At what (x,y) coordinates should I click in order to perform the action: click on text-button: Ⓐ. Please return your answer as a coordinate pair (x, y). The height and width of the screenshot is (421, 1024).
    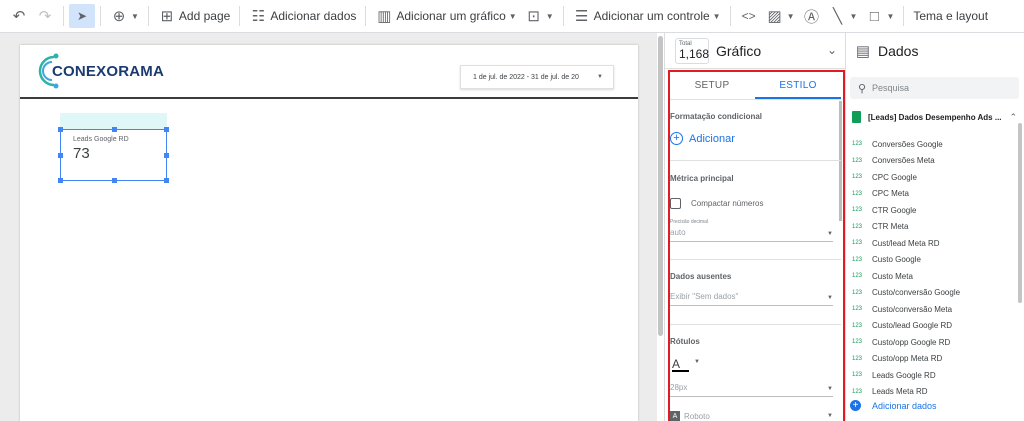
    Looking at the image, I should click on (812, 16).